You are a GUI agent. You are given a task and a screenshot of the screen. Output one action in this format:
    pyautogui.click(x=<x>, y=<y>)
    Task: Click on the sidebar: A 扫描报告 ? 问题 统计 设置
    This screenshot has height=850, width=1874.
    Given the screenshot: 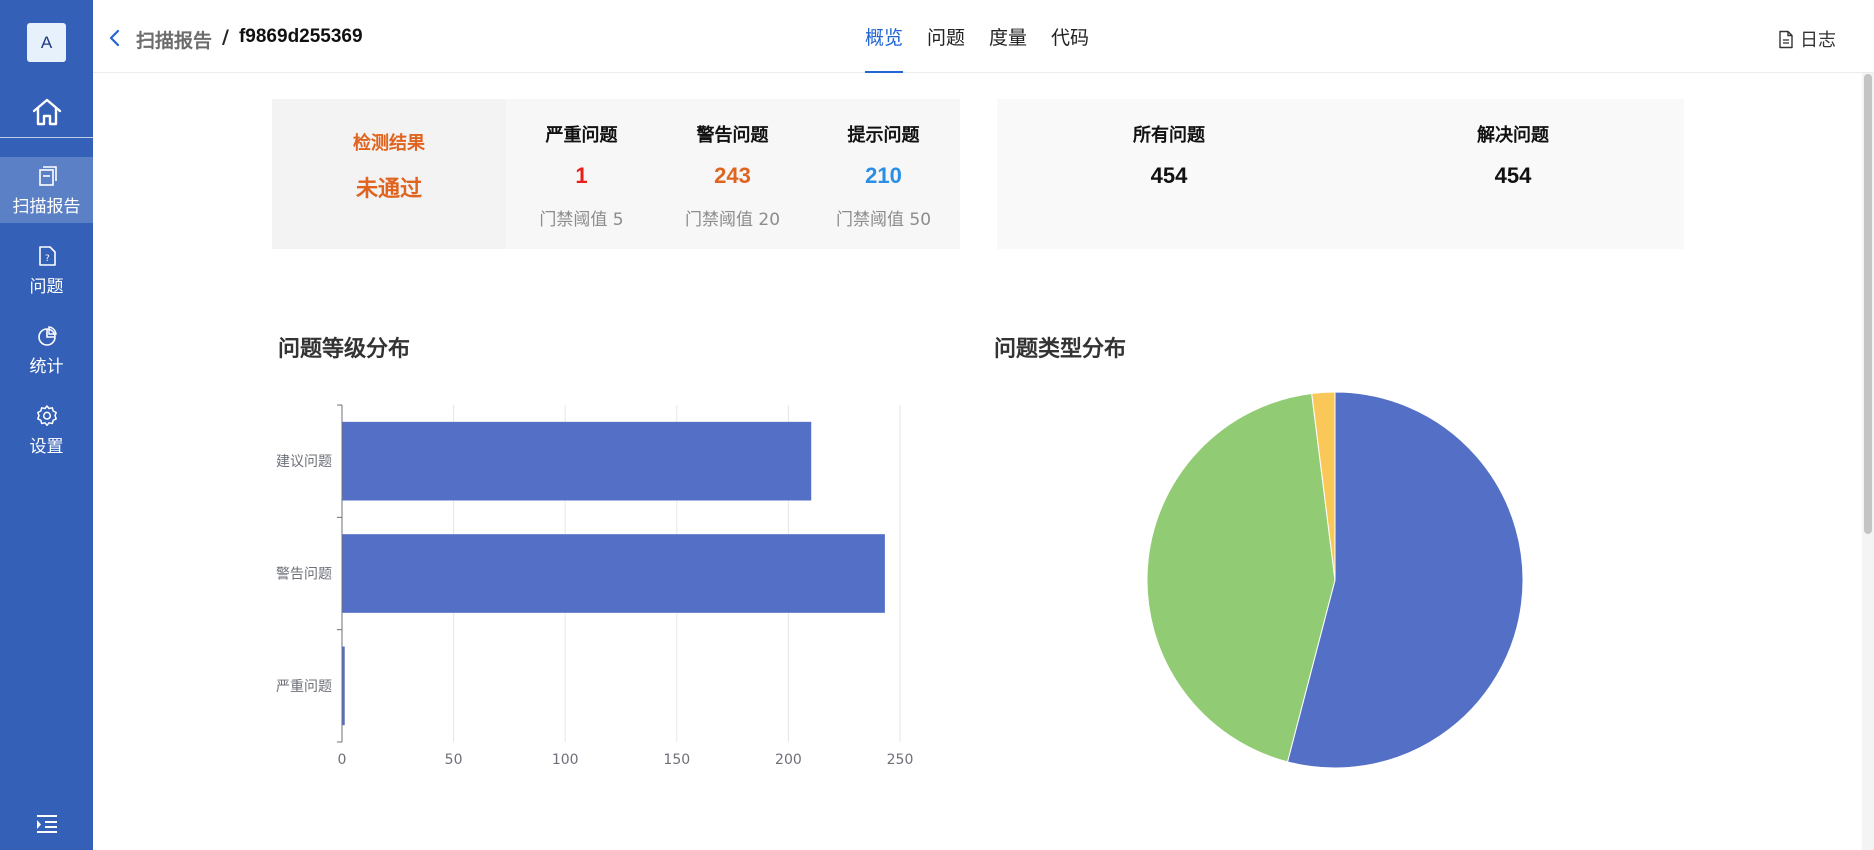 What is the action you would take?
    pyautogui.click(x=46, y=425)
    